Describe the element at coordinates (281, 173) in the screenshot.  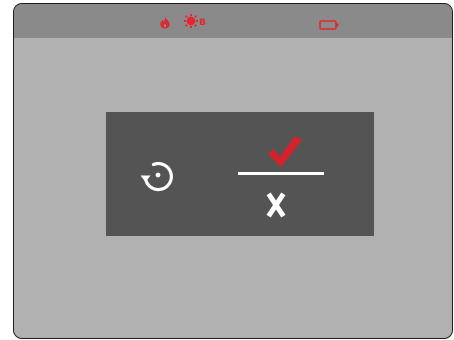
I see `divider` at that location.